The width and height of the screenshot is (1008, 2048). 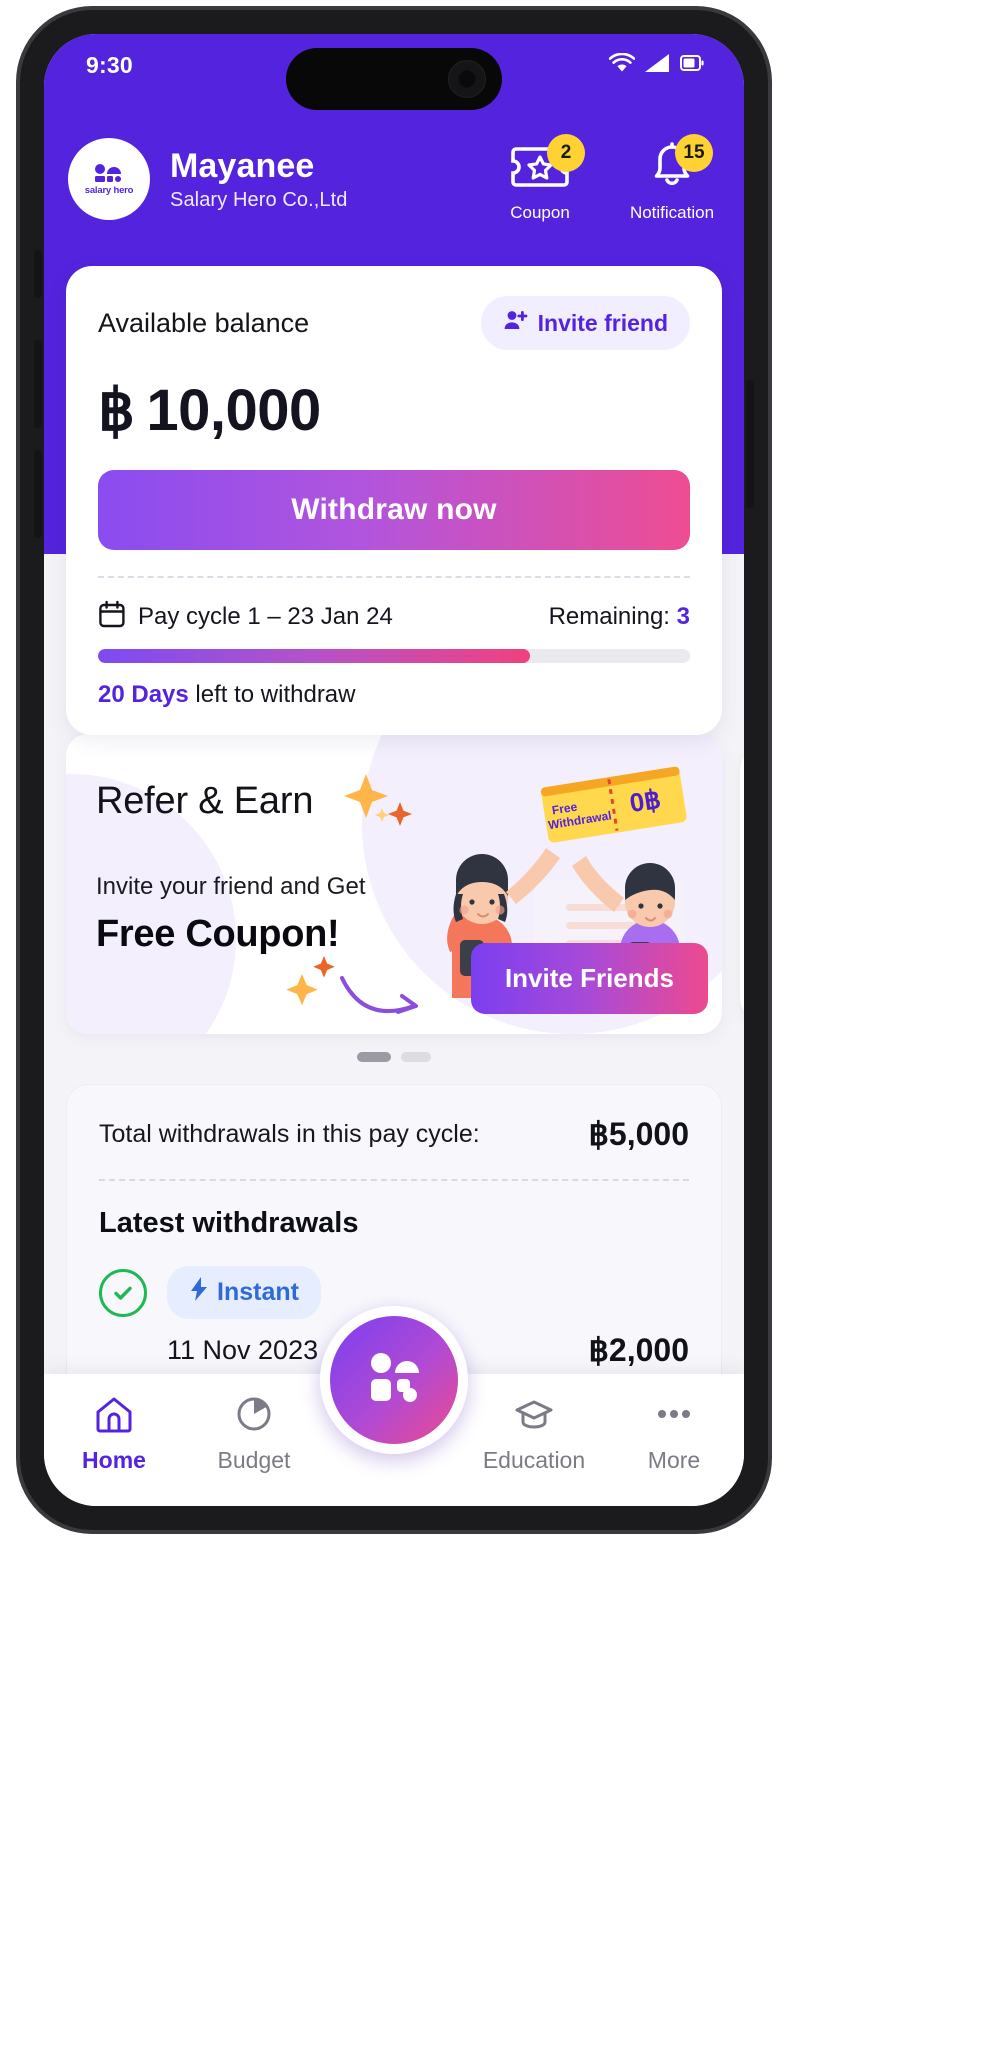 I want to click on pie-chart-icon, so click(x=254, y=1416).